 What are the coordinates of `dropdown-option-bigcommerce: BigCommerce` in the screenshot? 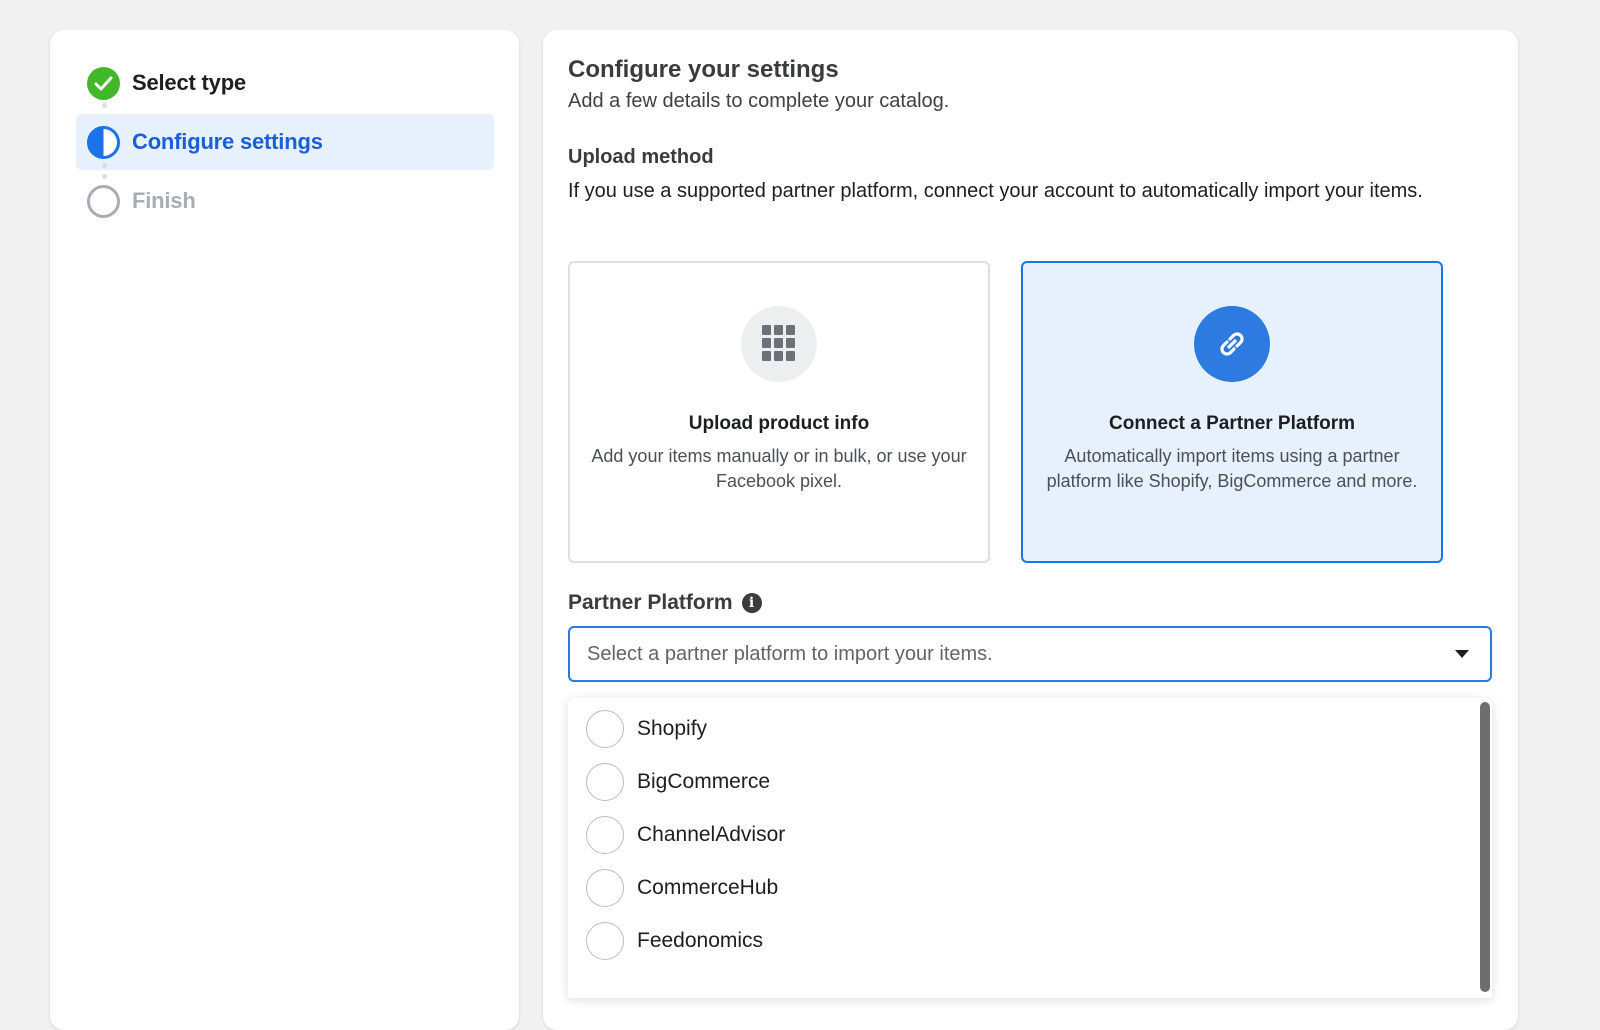 It's located at (678, 782).